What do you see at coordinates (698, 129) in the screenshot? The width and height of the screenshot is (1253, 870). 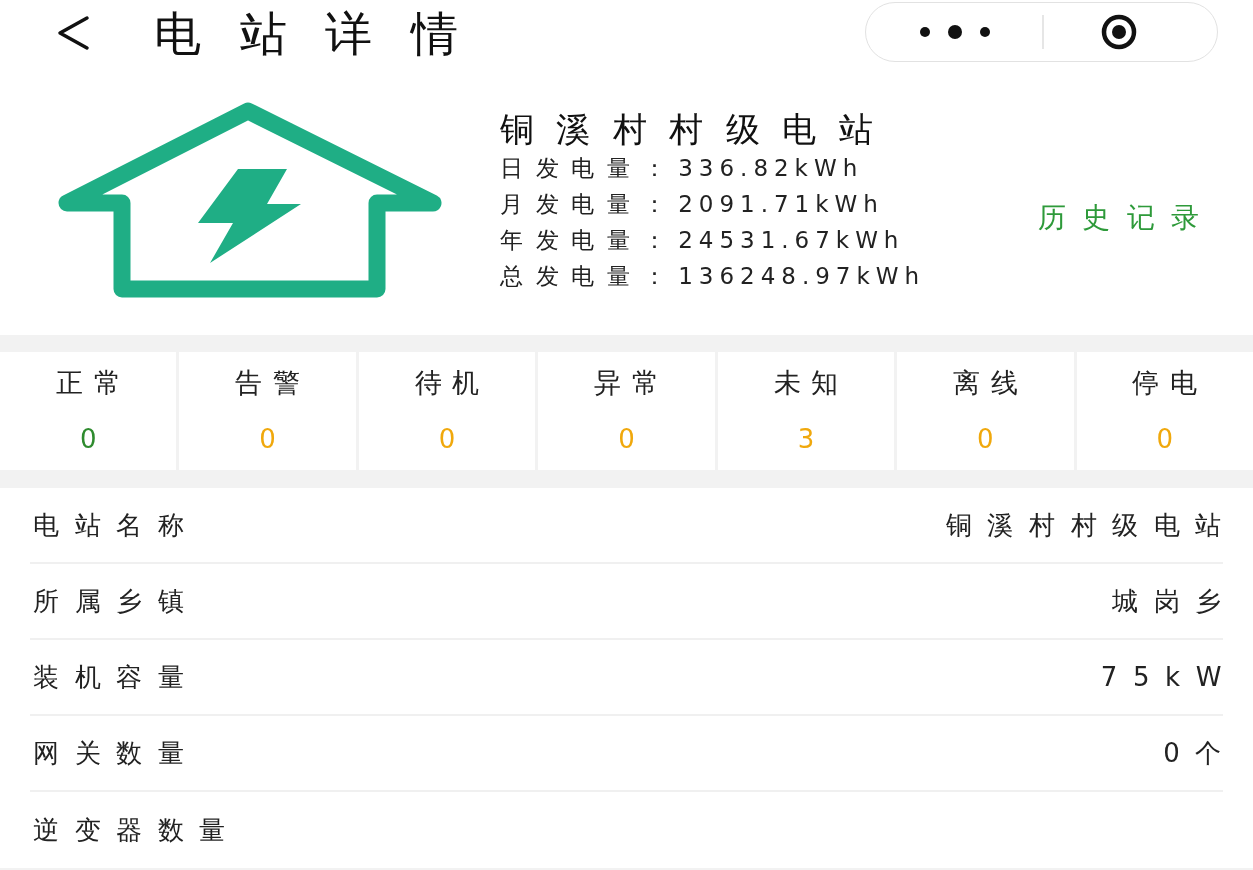 I see `station-name: 铜溪村村级电站` at bounding box center [698, 129].